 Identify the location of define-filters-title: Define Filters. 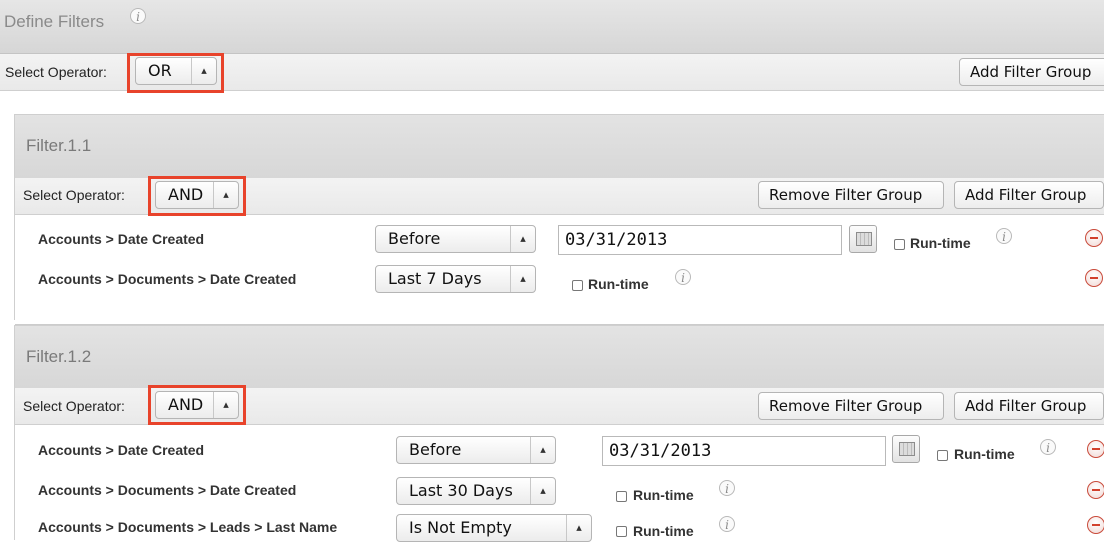
(54, 21).